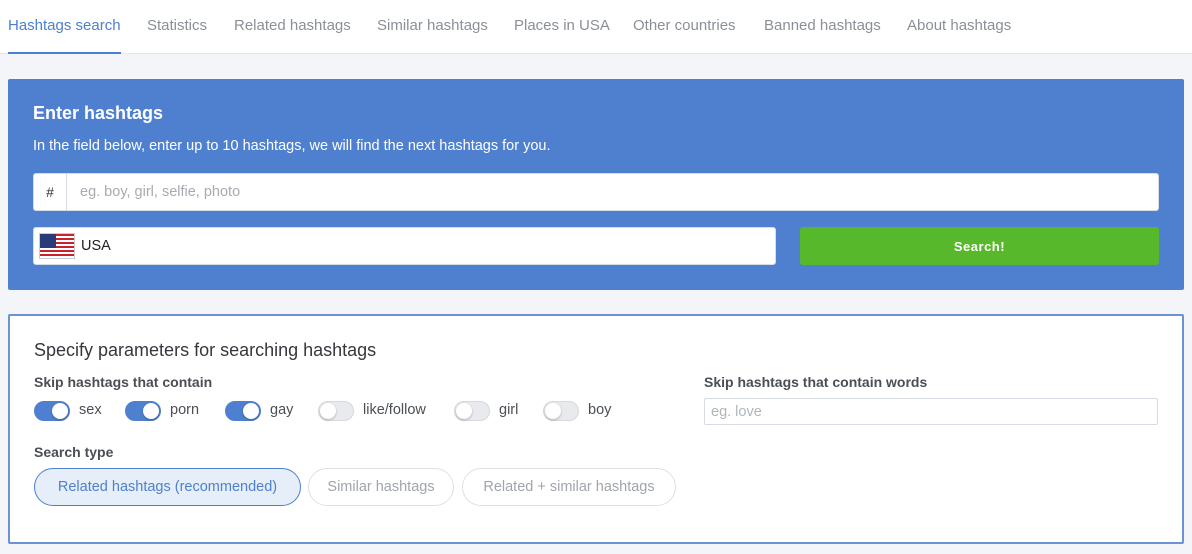 This screenshot has width=1192, height=554. What do you see at coordinates (123, 382) in the screenshot?
I see `skip-hashtags-label: Skip hashtags that contain` at bounding box center [123, 382].